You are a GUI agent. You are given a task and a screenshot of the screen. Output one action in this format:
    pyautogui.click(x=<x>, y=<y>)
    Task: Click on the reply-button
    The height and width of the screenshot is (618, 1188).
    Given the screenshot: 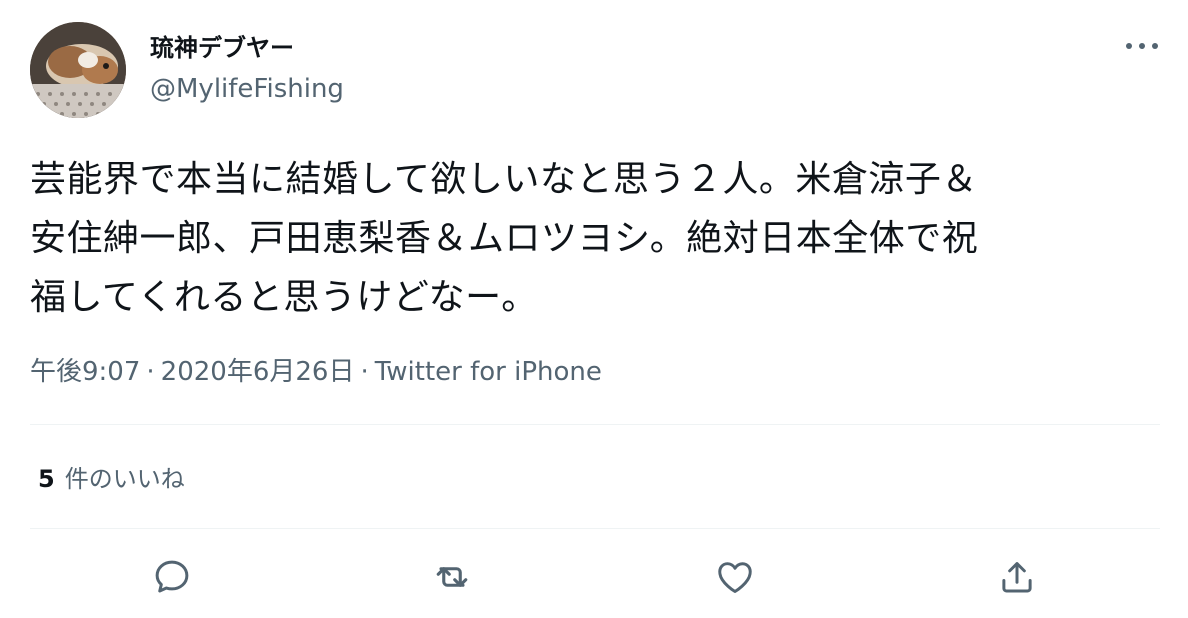 What is the action you would take?
    pyautogui.click(x=172, y=577)
    